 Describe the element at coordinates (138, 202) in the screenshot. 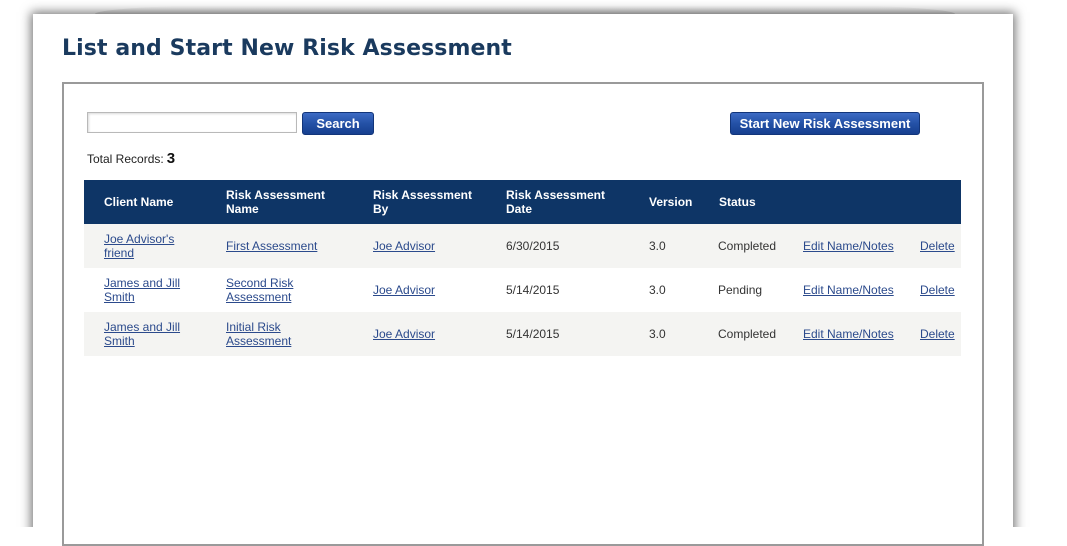

I see `header-client-name: Client Name` at that location.